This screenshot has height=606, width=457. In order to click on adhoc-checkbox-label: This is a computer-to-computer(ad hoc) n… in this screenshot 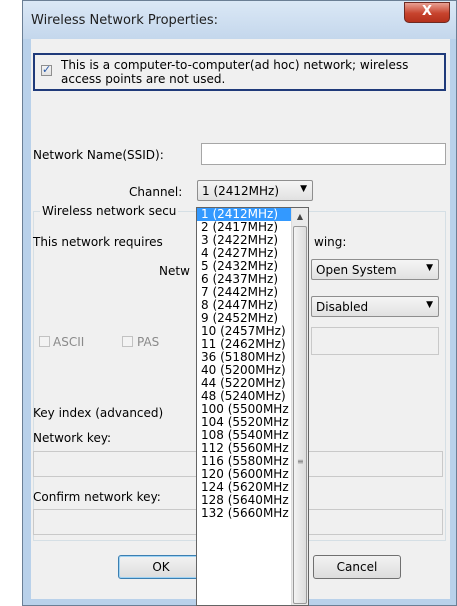, I will do `click(251, 72)`.